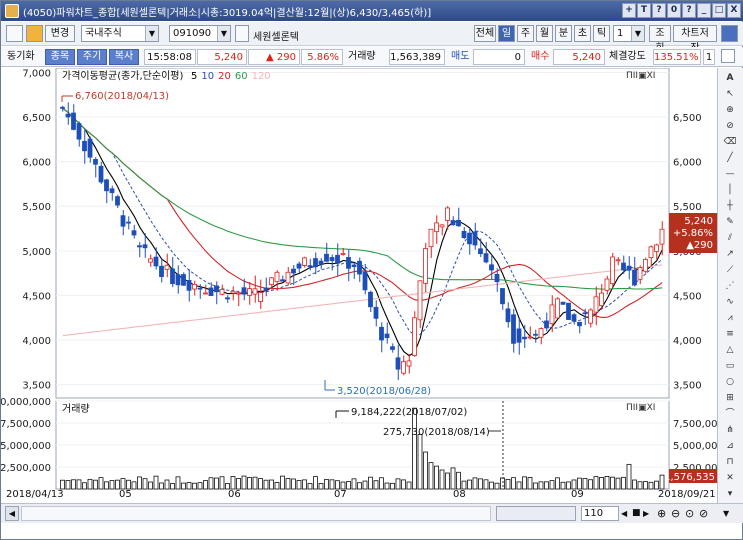 The width and height of the screenshot is (743, 540). I want to click on zoom-tool-icon: ⊘, so click(730, 126).